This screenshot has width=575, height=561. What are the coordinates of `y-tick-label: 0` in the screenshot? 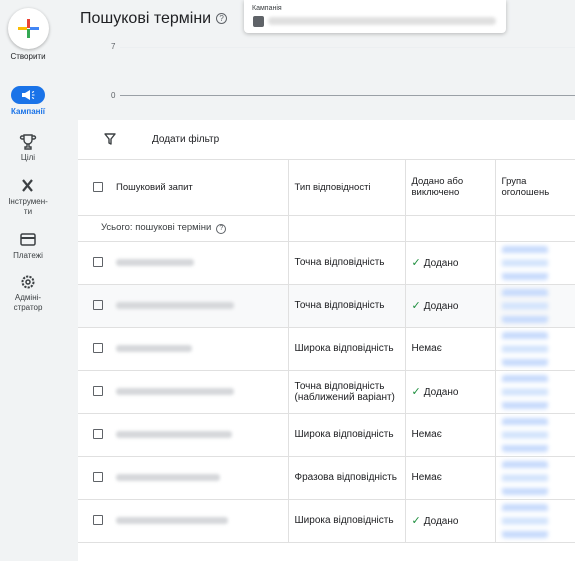 It's located at (113, 95).